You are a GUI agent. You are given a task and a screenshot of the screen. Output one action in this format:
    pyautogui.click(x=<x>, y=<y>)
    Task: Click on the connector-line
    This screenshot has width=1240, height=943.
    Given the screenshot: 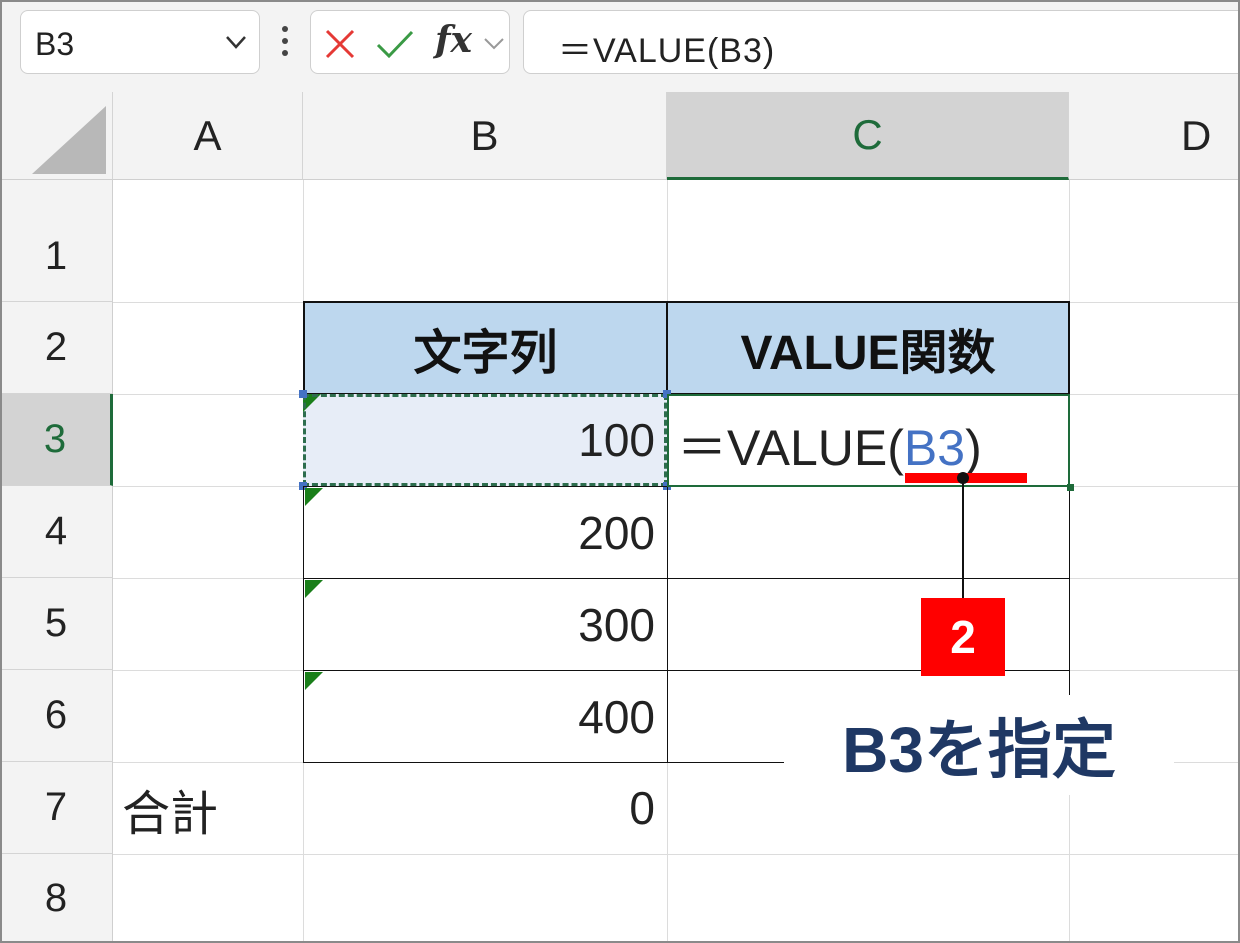 What is the action you would take?
    pyautogui.click(x=963, y=539)
    